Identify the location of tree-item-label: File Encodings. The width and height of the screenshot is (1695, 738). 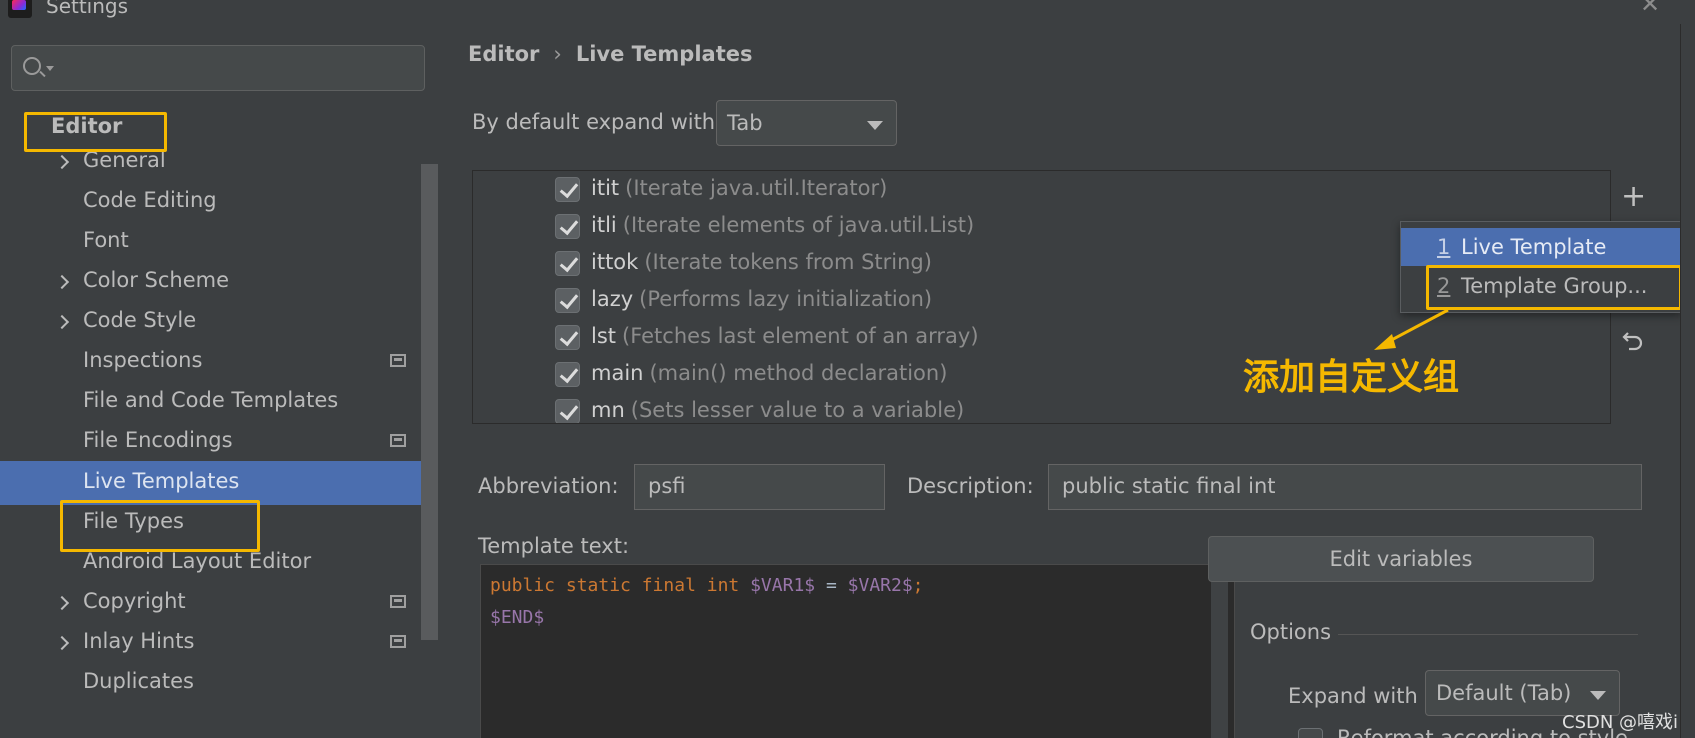
(158, 440).